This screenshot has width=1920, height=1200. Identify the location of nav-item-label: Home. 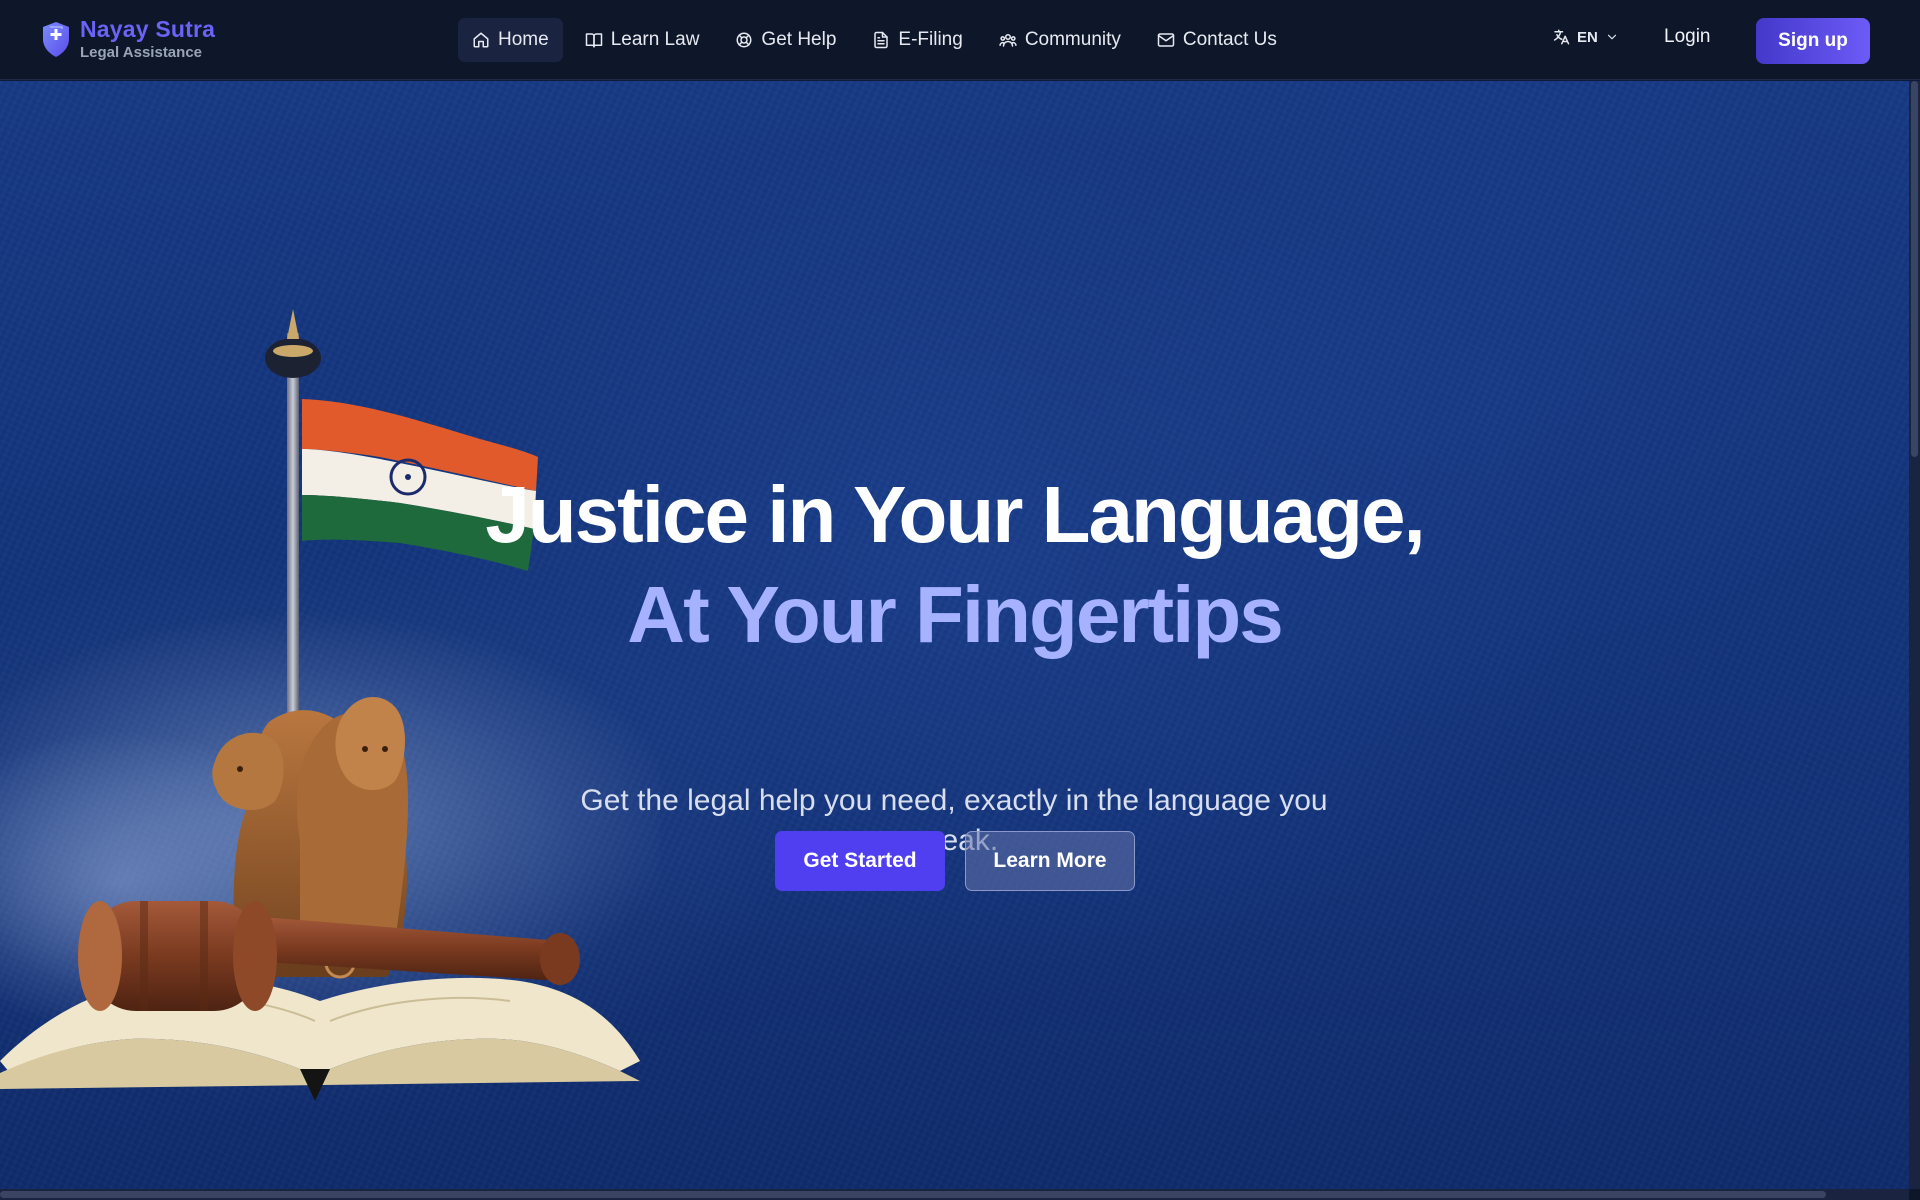
(523, 39).